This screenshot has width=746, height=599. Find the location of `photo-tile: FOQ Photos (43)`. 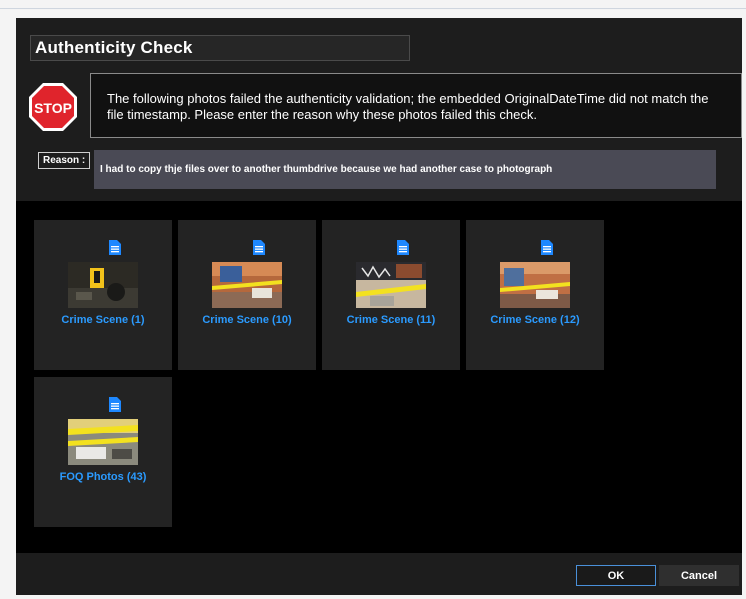

photo-tile: FOQ Photos (43) is located at coordinates (103, 452).